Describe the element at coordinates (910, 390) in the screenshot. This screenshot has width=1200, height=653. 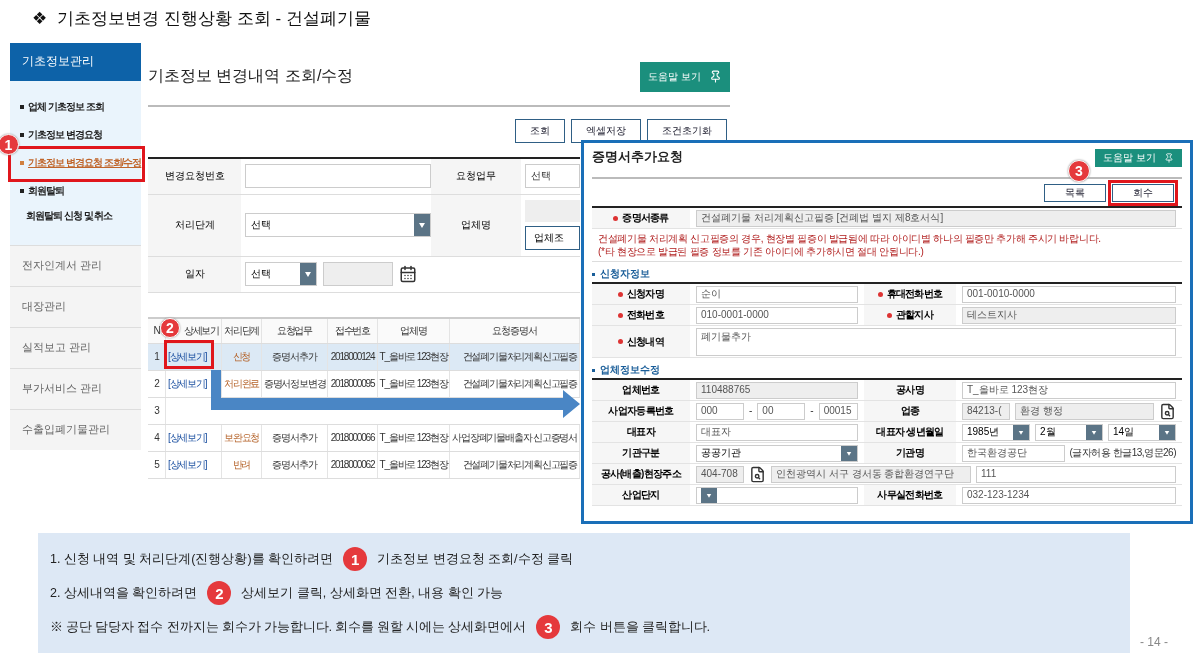
I see `form-label: 공사명` at that location.